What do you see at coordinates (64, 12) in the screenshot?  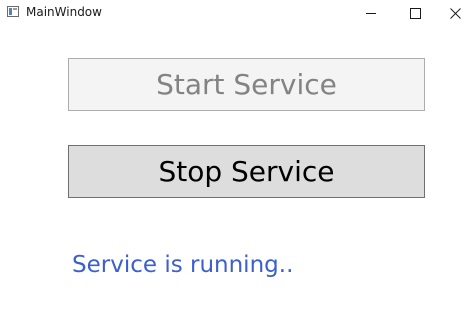 I see `window-title: MainWindow` at bounding box center [64, 12].